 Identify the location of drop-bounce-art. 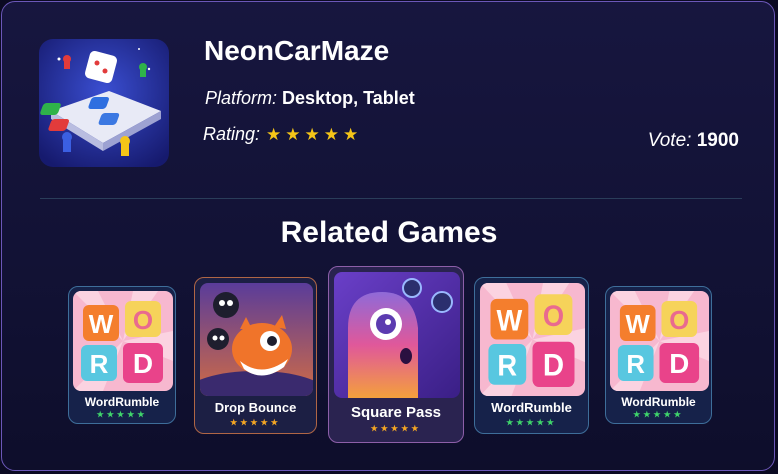
(256, 339).